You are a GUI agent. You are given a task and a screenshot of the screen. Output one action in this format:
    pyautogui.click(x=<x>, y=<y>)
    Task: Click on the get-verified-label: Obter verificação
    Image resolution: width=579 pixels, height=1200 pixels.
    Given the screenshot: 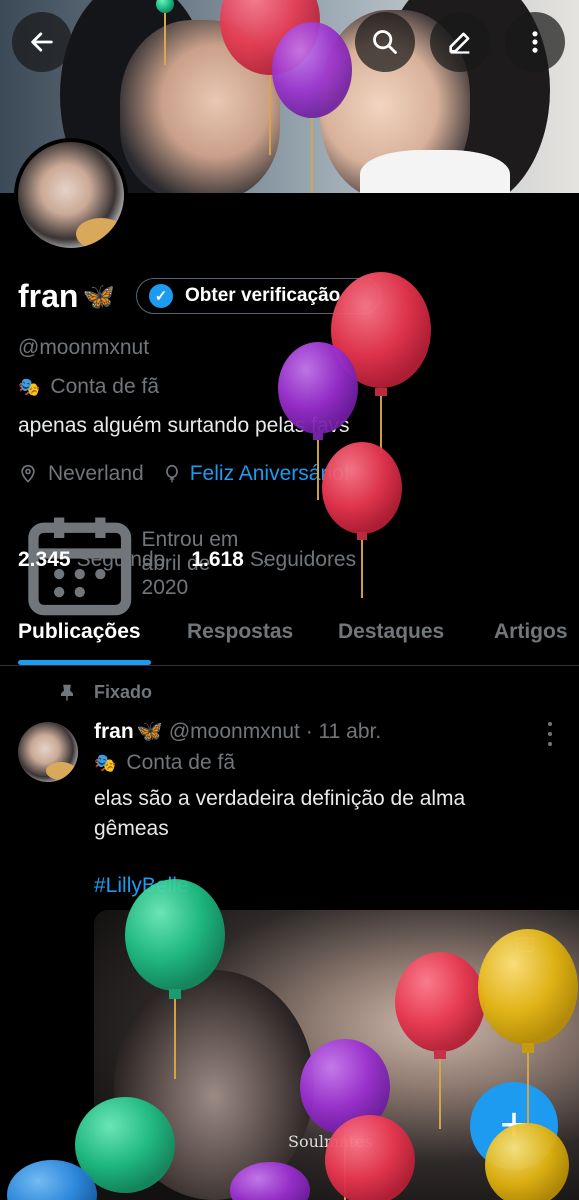 What is the action you would take?
    pyautogui.click(x=263, y=295)
    